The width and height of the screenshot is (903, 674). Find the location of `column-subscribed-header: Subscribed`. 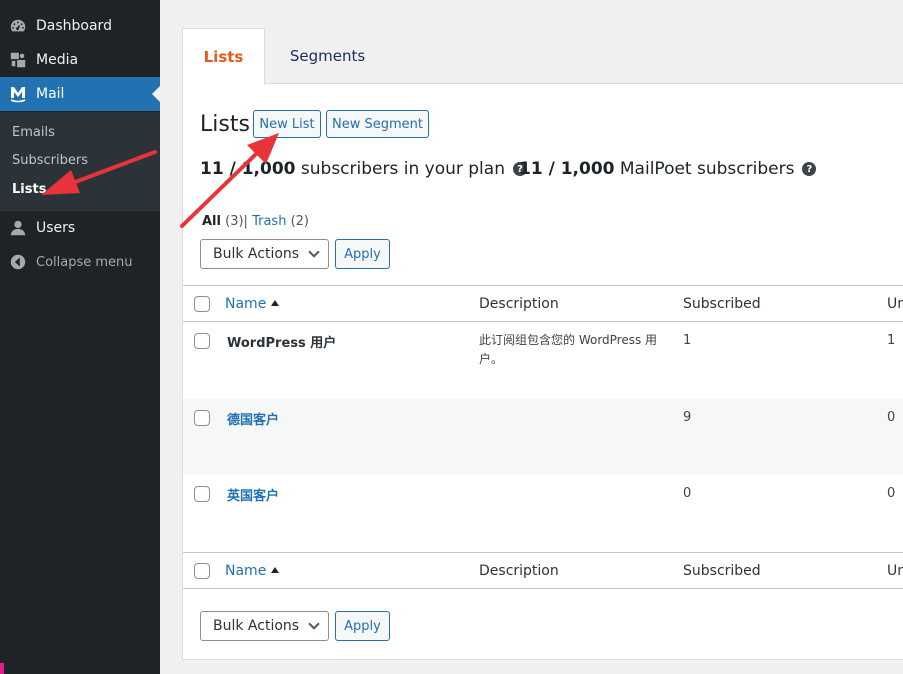

column-subscribed-header: Subscribed is located at coordinates (722, 304).